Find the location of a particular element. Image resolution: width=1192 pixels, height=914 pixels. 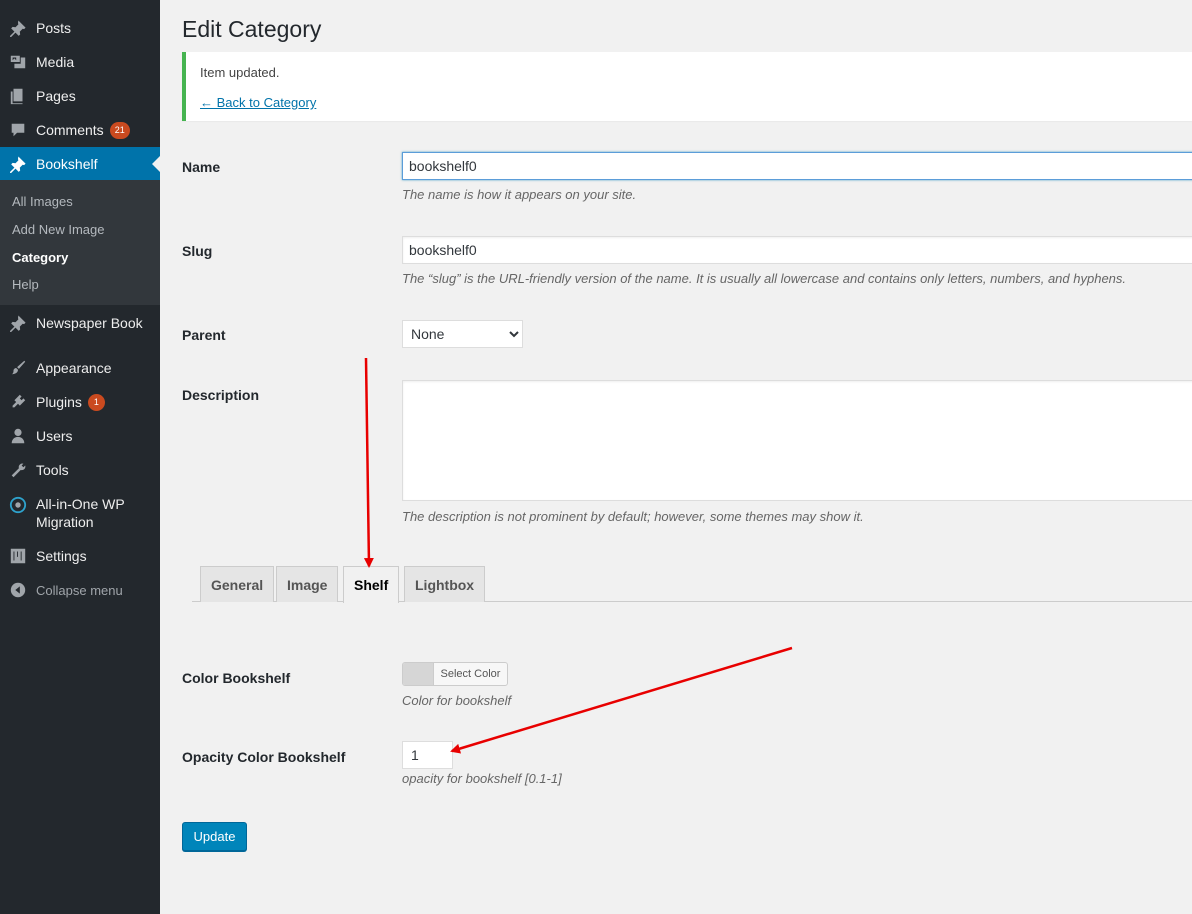

menu-label: Tools is located at coordinates (52, 470).